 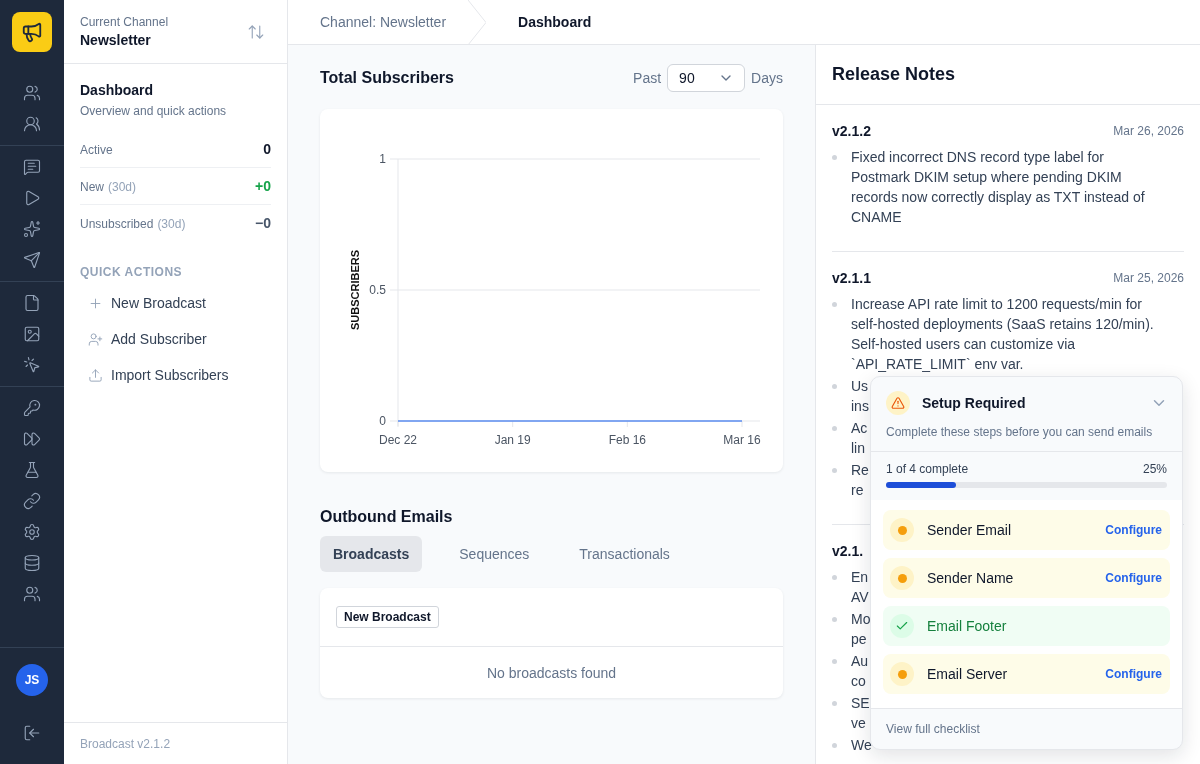 What do you see at coordinates (387, 517) in the screenshot?
I see `section-title: Outbound Emails` at bounding box center [387, 517].